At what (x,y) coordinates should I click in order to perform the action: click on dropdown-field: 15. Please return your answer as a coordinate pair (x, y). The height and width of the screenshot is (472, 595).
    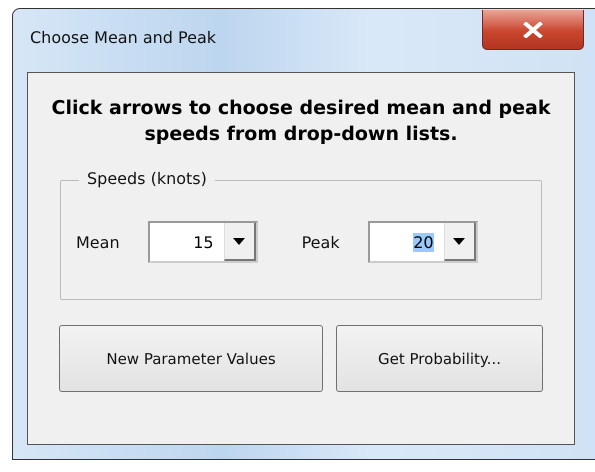
    Looking at the image, I should click on (203, 242).